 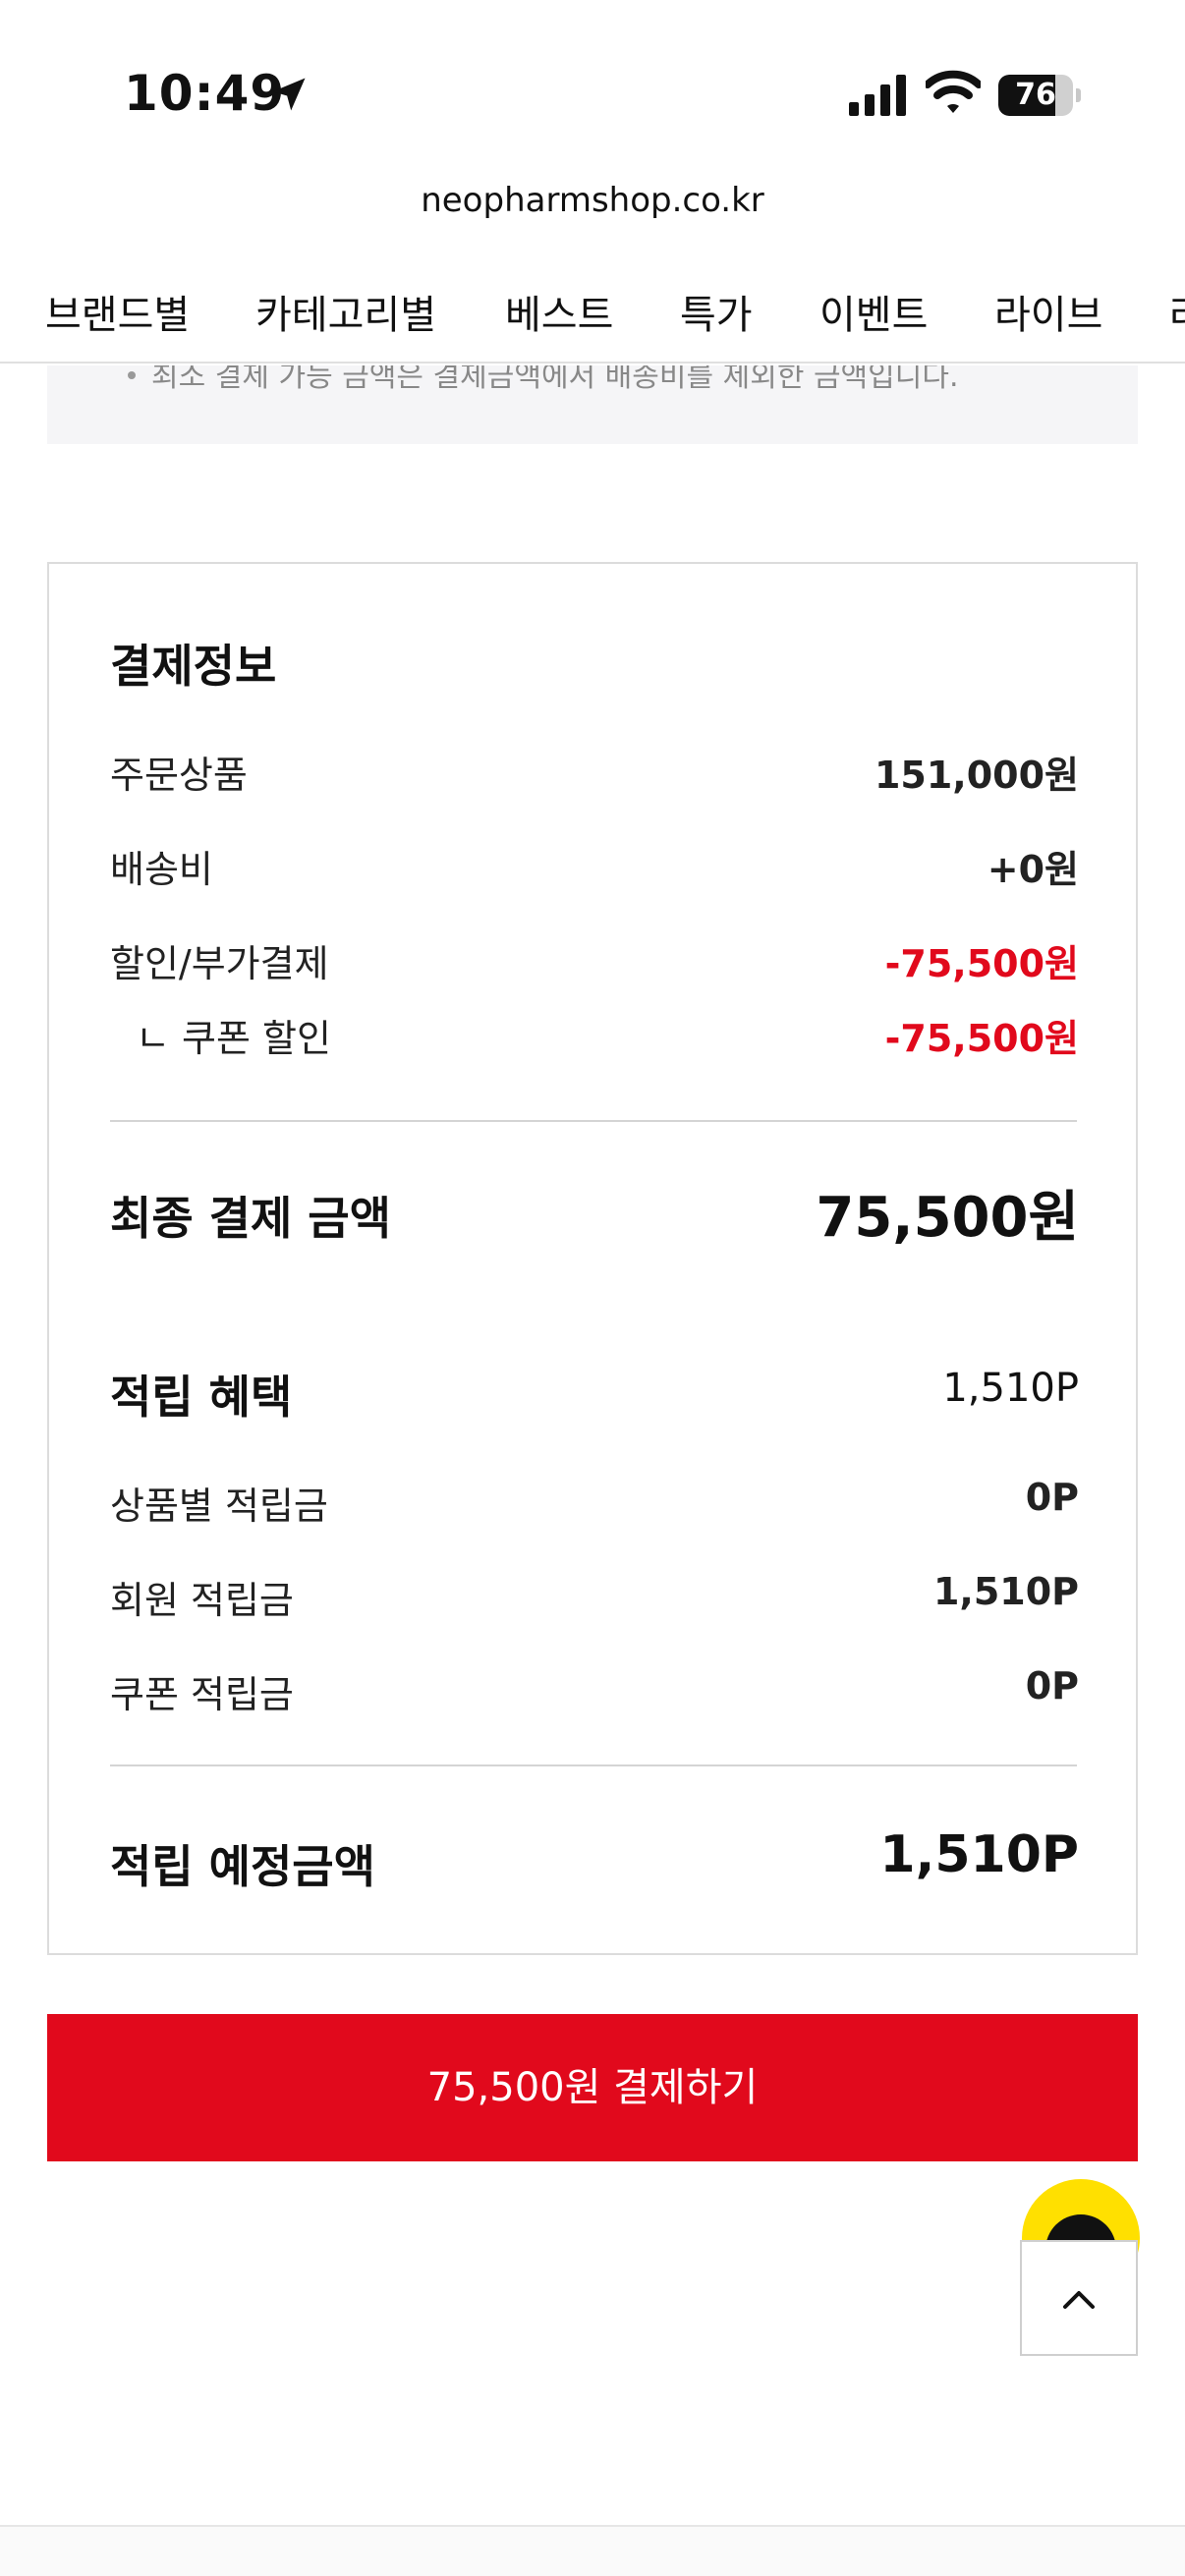 I want to click on final-amount-label: 최종 결제 금액, so click(x=251, y=1218).